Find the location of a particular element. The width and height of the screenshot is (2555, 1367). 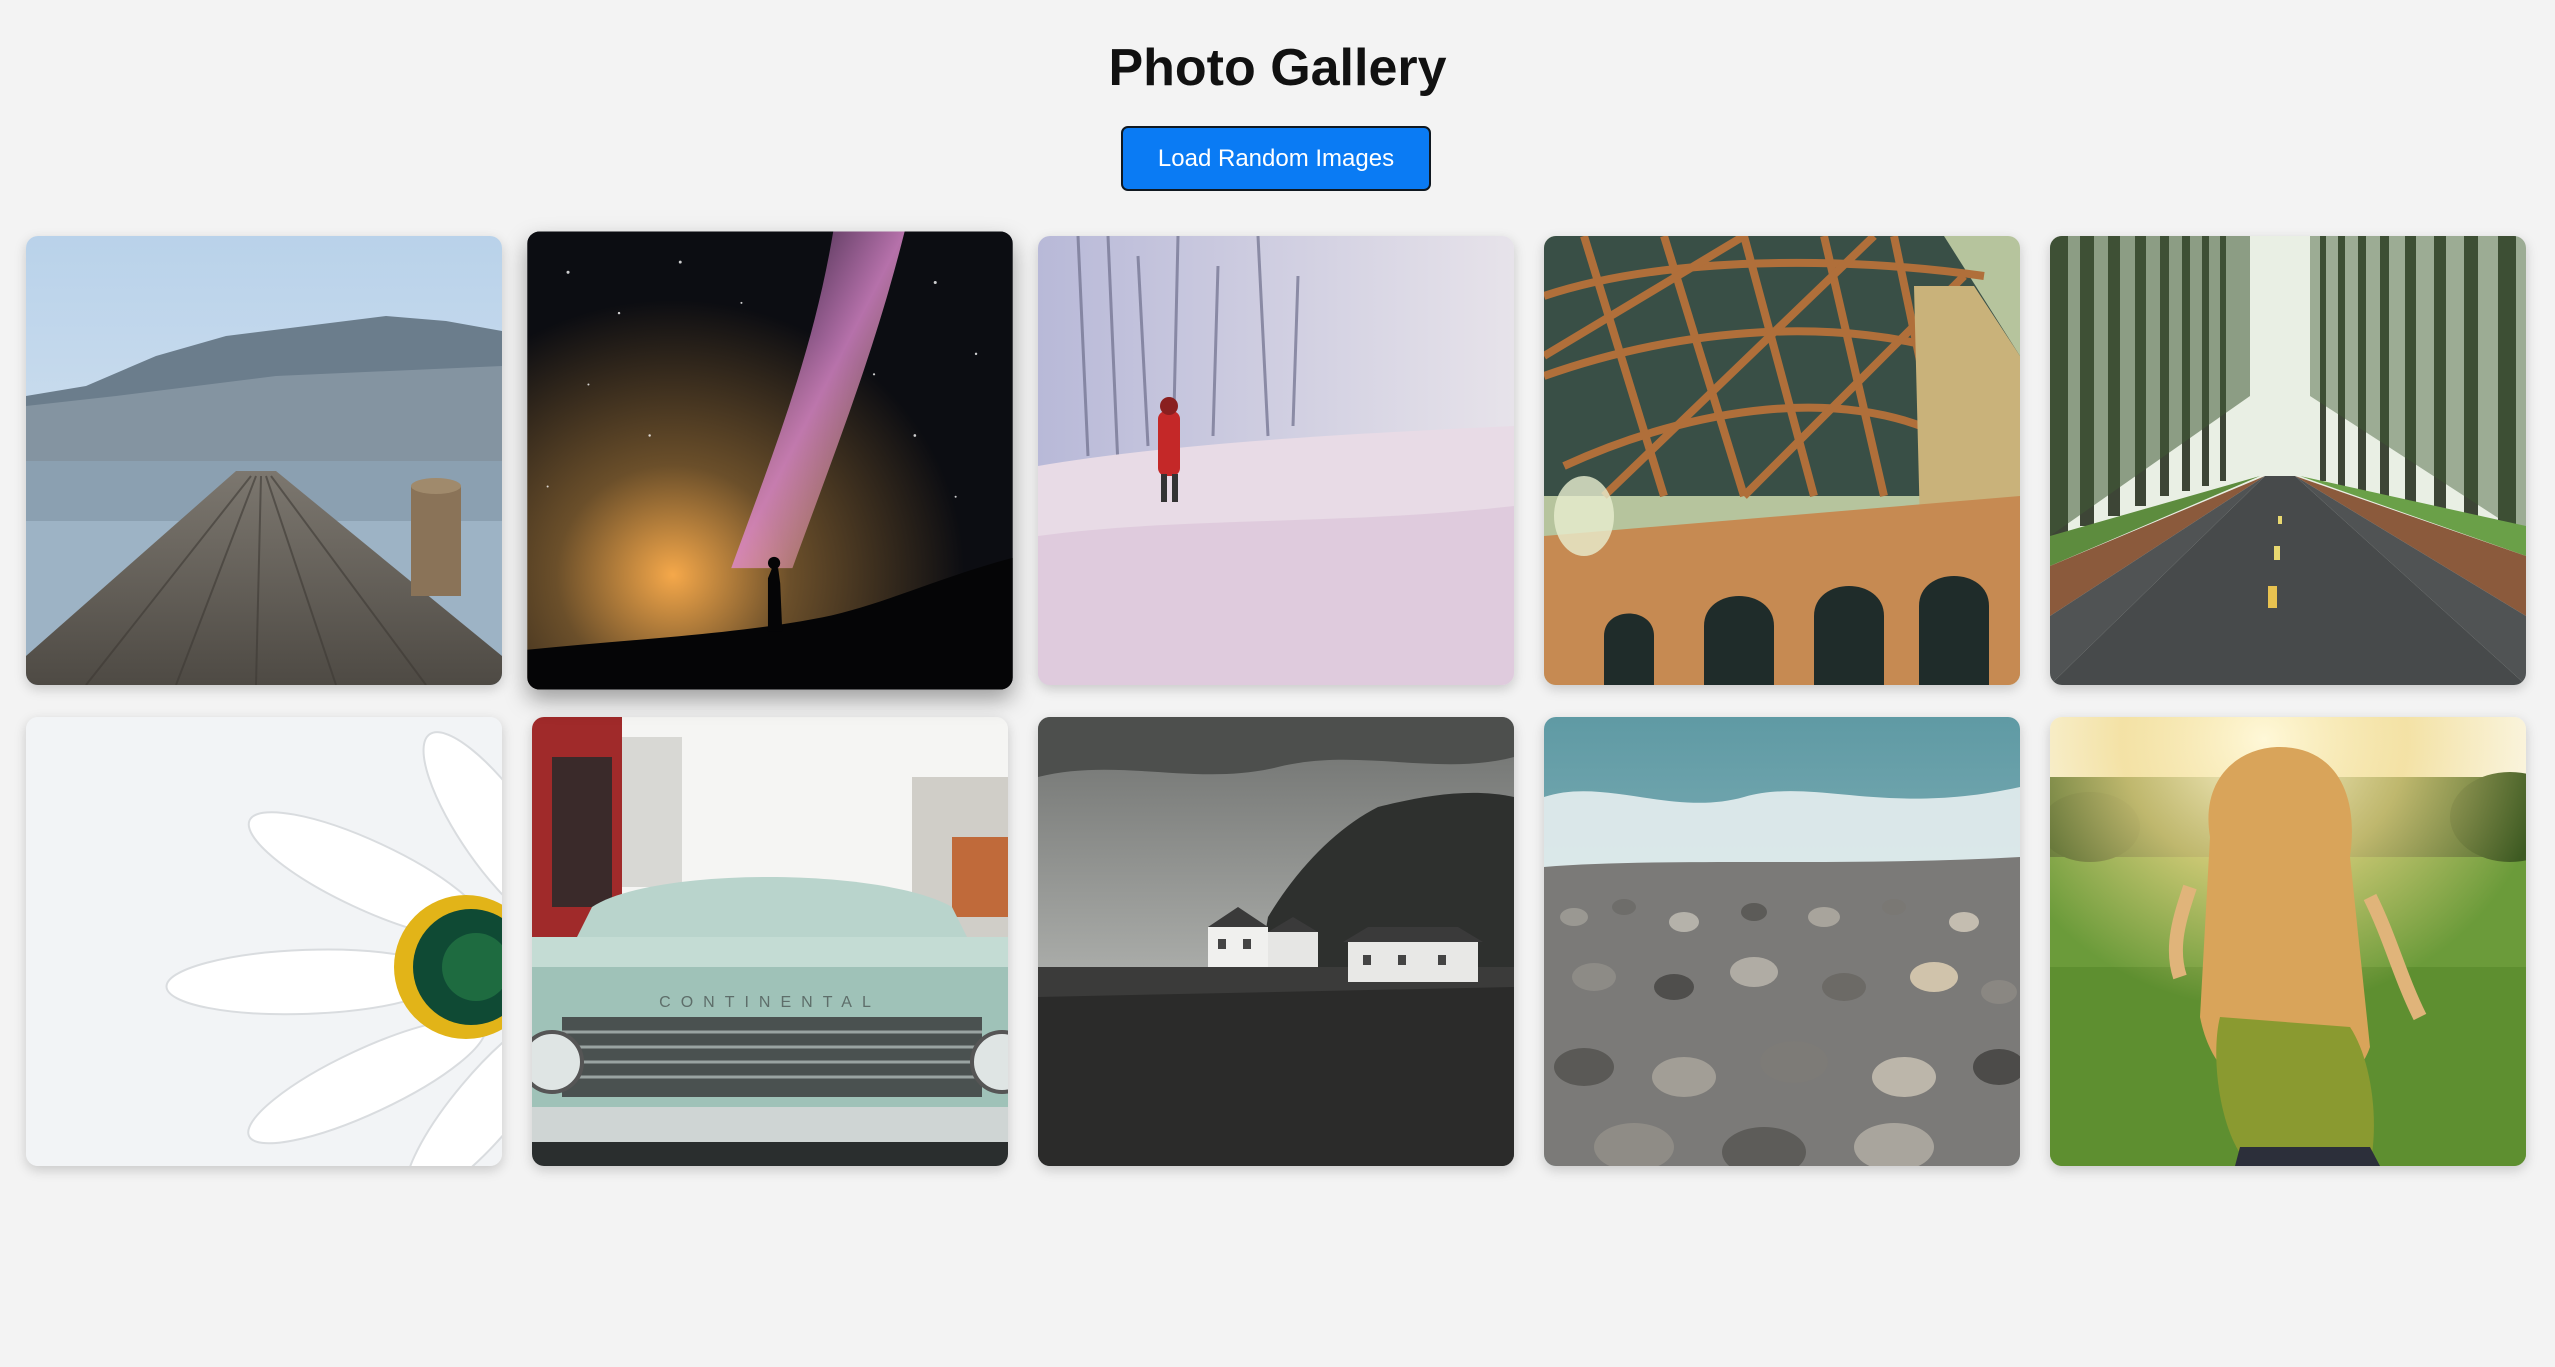

gallery-image-daisy is located at coordinates (264, 941).